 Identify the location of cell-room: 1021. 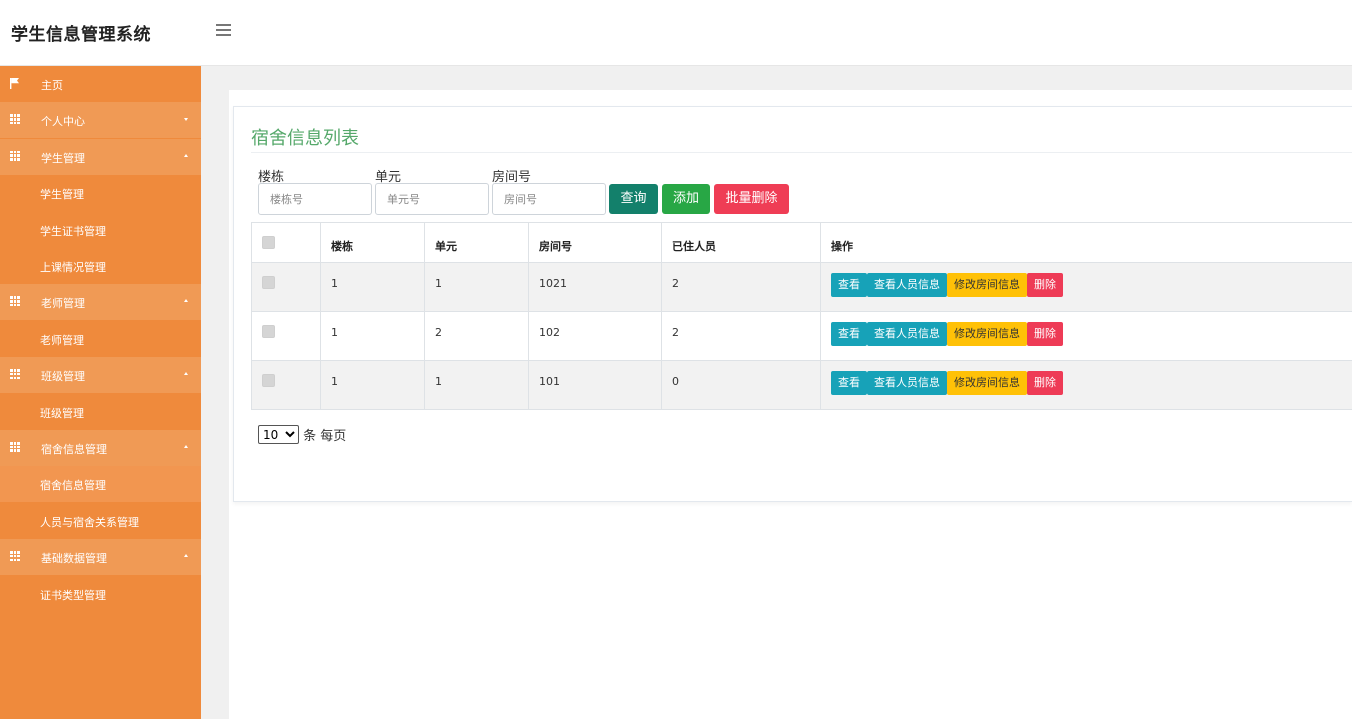
(595, 287).